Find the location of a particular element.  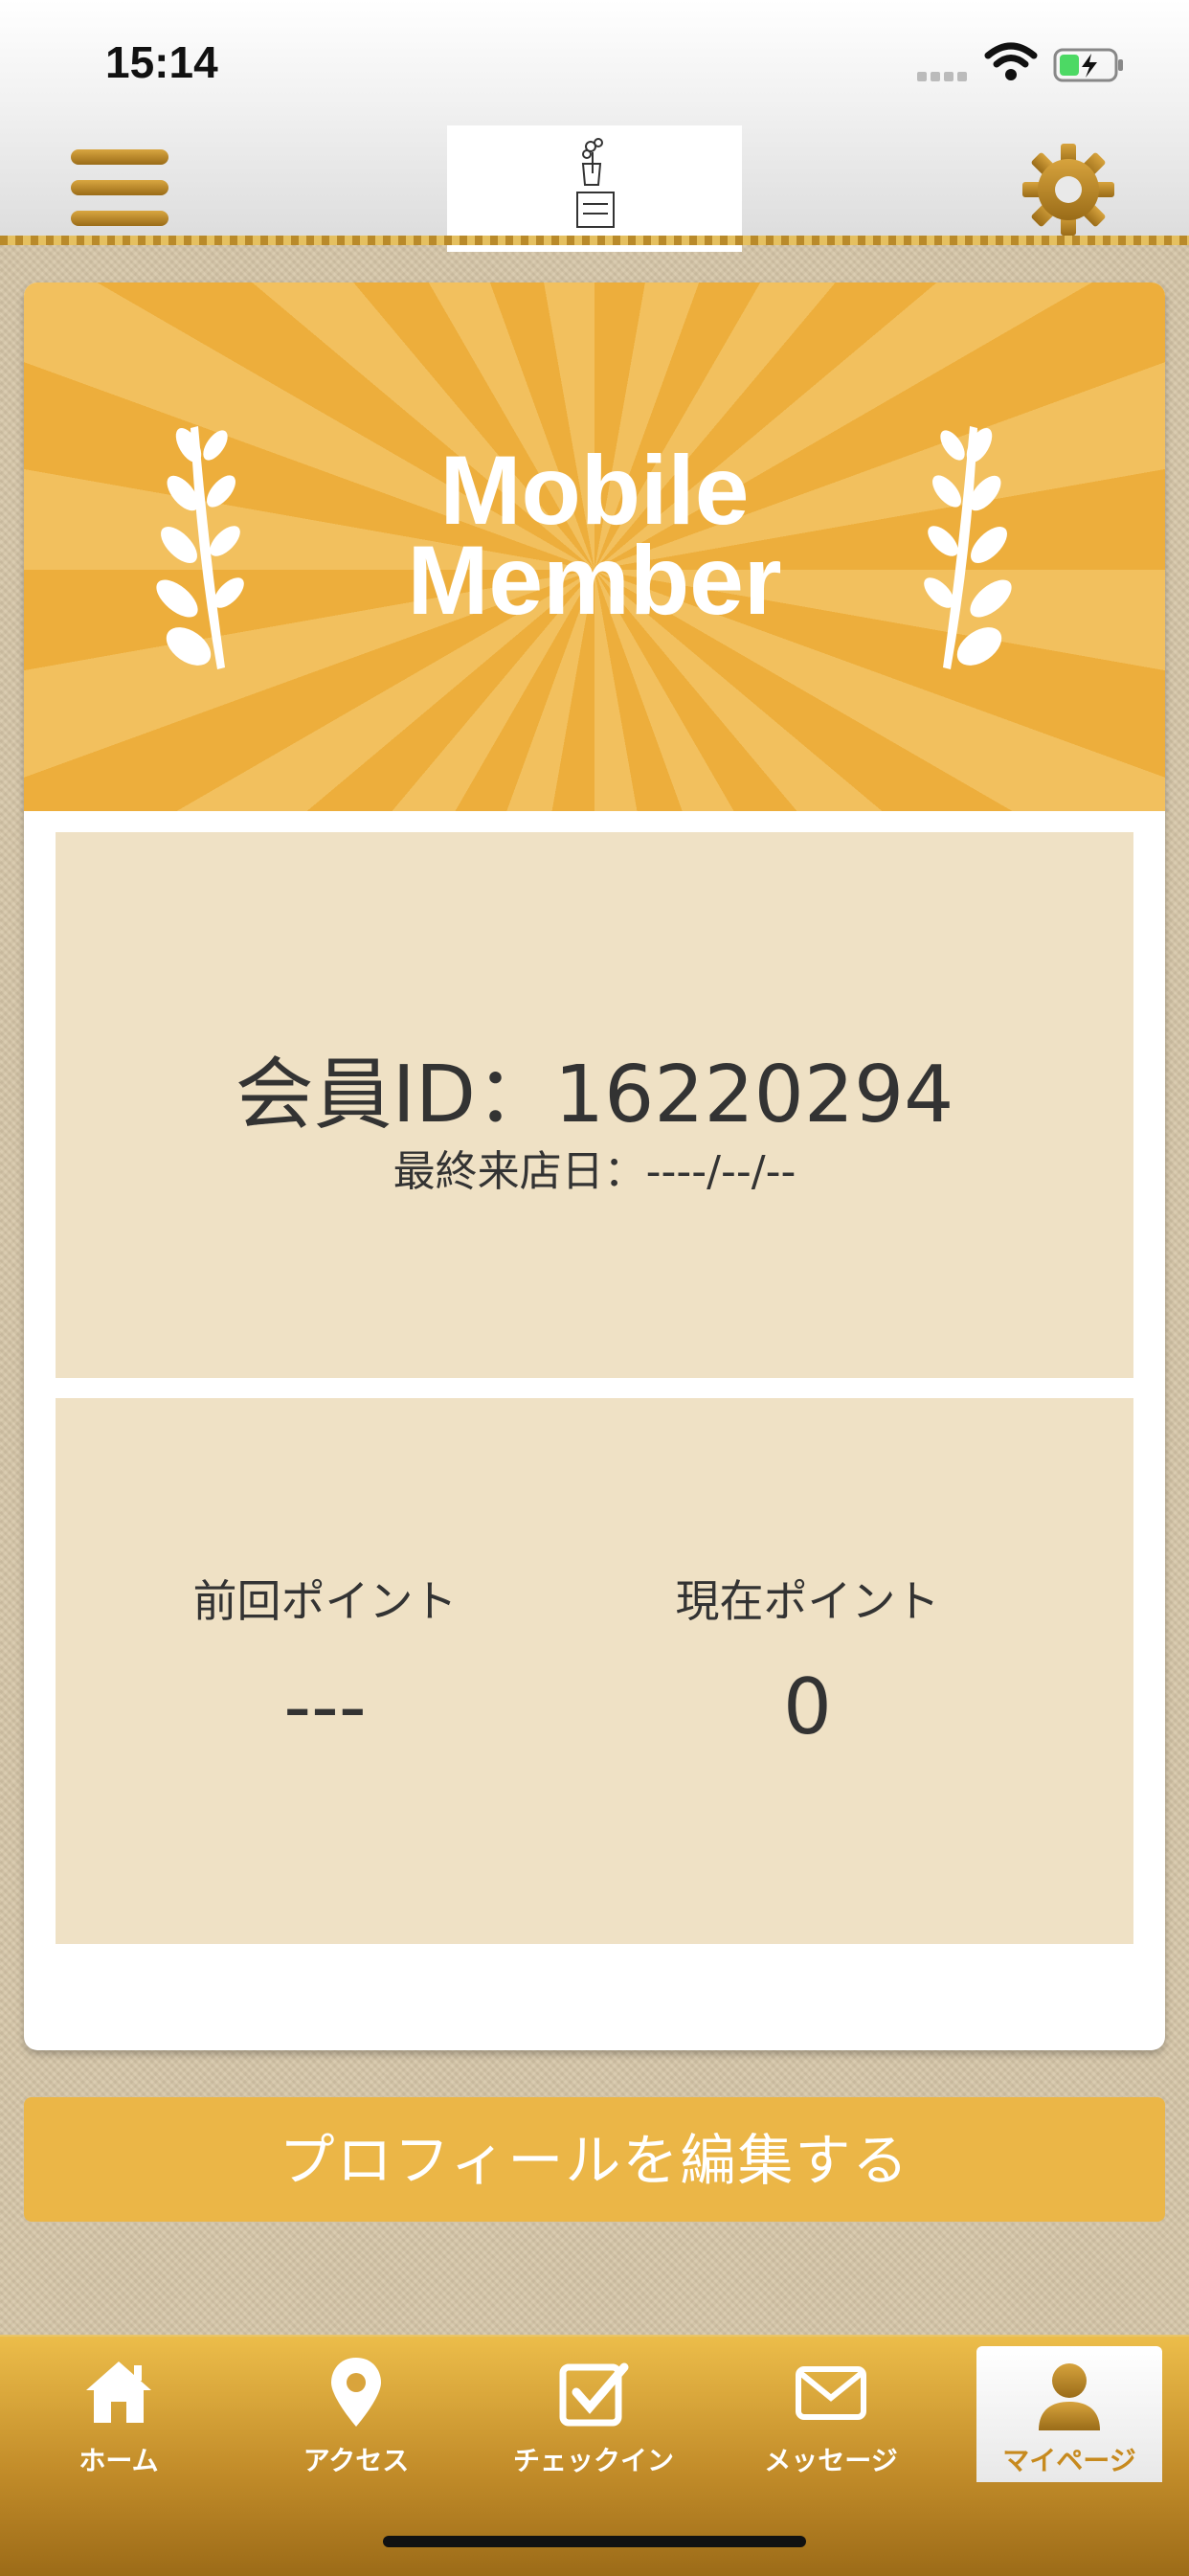

tab-home: ホーム is located at coordinates (118, 2413).